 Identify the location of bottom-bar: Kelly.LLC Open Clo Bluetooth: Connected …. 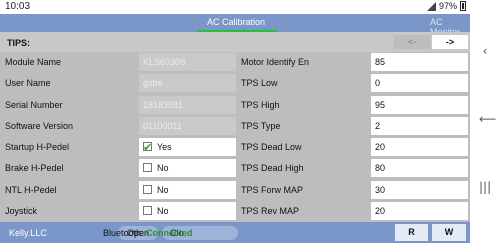
(235, 232).